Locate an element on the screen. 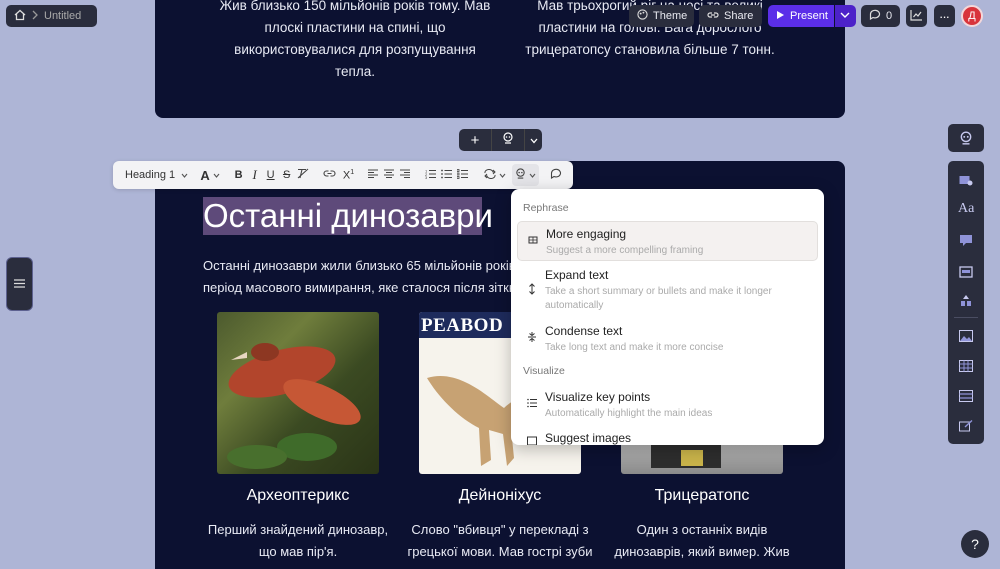 This screenshot has width=1000, height=569. present-button: Present is located at coordinates (801, 16).